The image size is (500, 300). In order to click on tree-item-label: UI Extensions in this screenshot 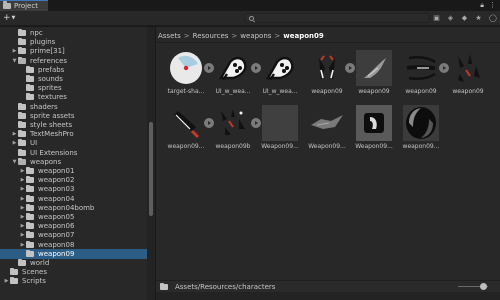, I will do `click(54, 152)`.